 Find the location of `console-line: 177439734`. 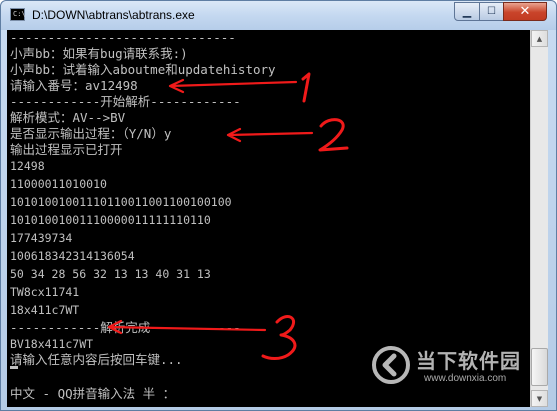

console-line: 177439734 is located at coordinates (41, 238).